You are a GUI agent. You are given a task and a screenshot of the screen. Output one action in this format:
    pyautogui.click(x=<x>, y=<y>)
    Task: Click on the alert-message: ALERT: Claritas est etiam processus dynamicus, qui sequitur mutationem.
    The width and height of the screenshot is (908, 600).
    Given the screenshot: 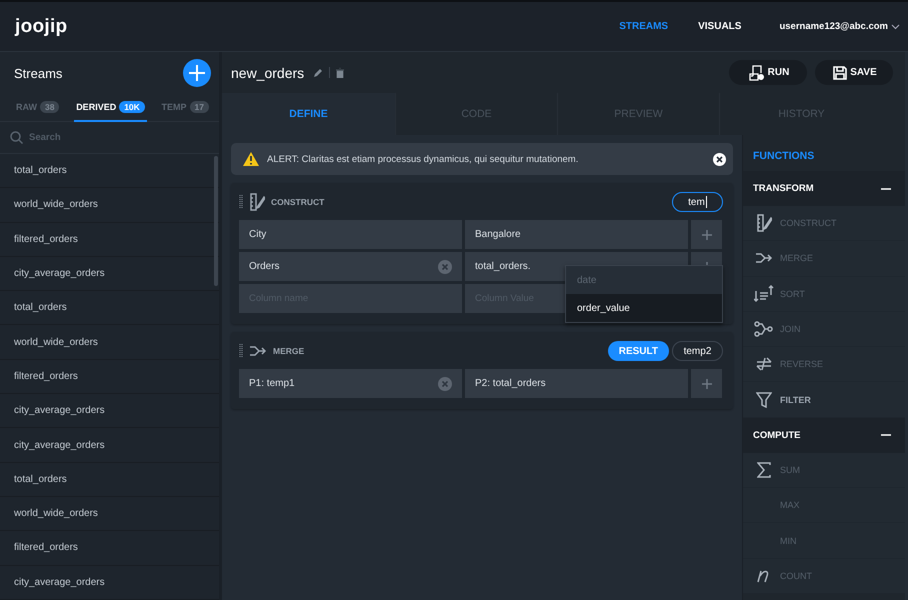 What is the action you would take?
    pyautogui.click(x=423, y=159)
    